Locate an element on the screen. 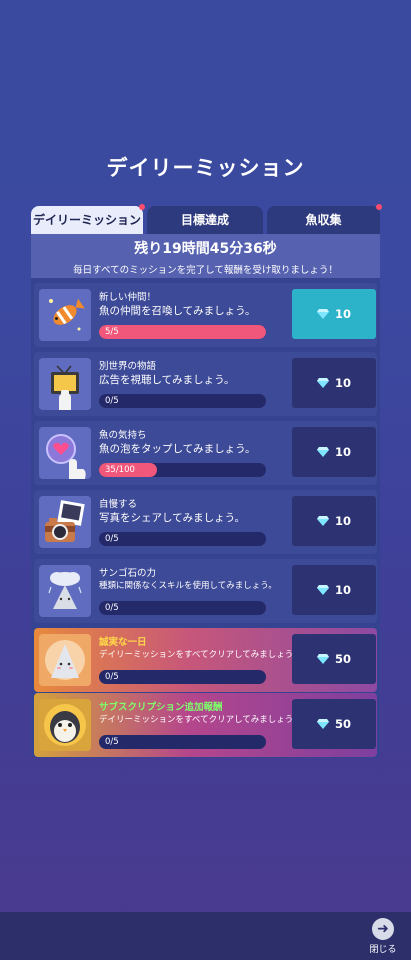  mission-name: サンゴ石の力 is located at coordinates (128, 573).